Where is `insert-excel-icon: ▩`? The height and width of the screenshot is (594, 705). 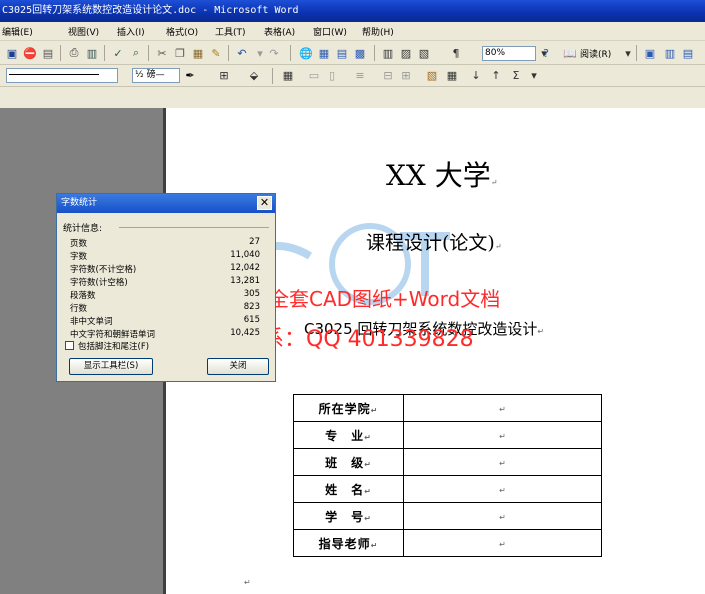
insert-excel-icon: ▩ is located at coordinates (360, 53).